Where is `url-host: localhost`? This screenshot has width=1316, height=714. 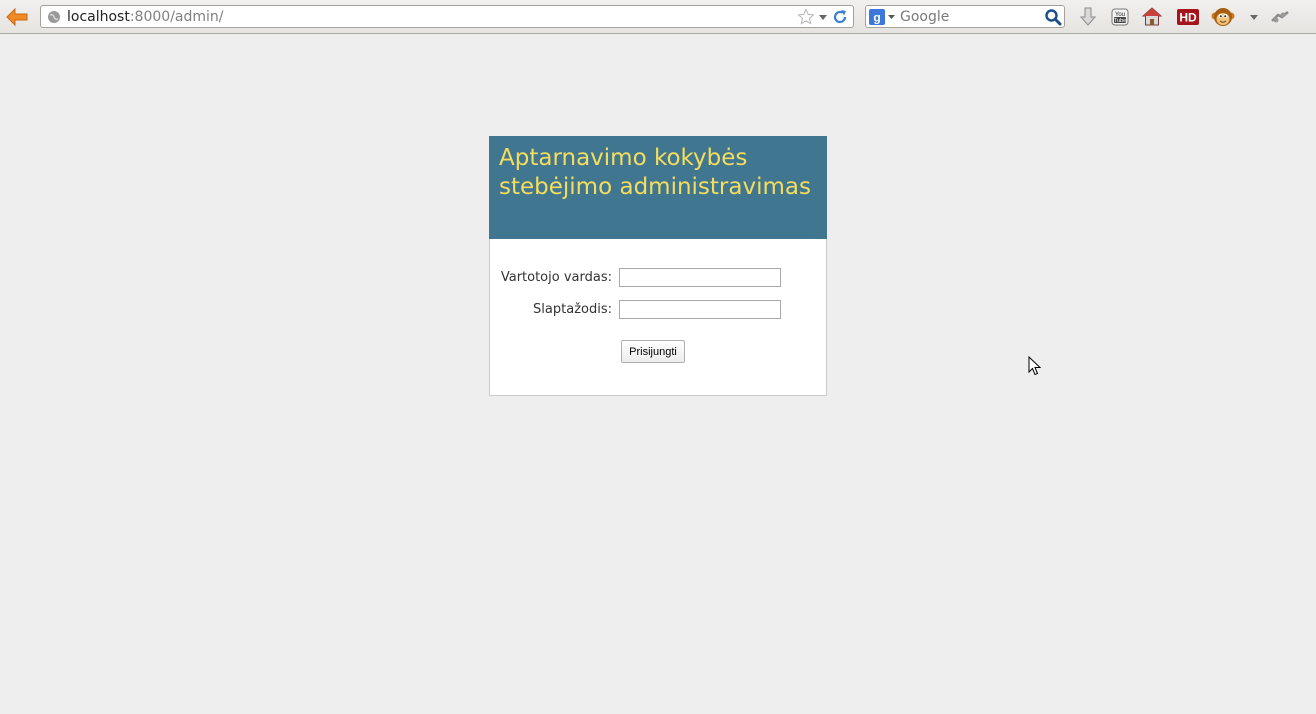 url-host: localhost is located at coordinates (98, 16).